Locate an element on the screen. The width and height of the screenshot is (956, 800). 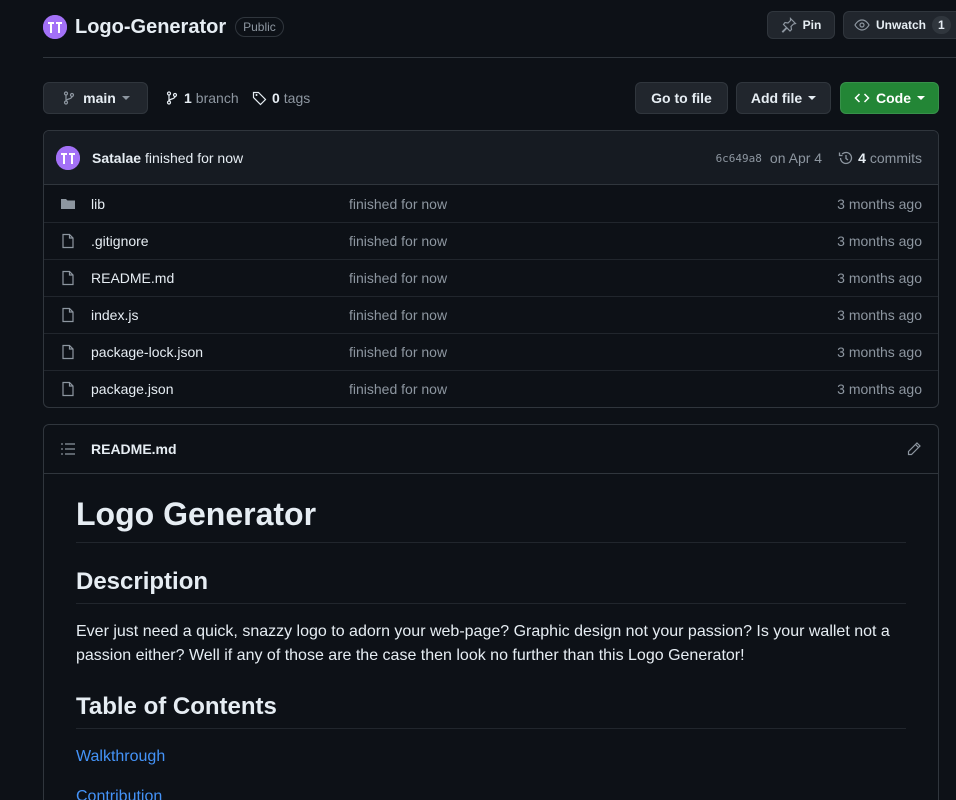
repo-name: Logo-Generator is located at coordinates (150, 27).